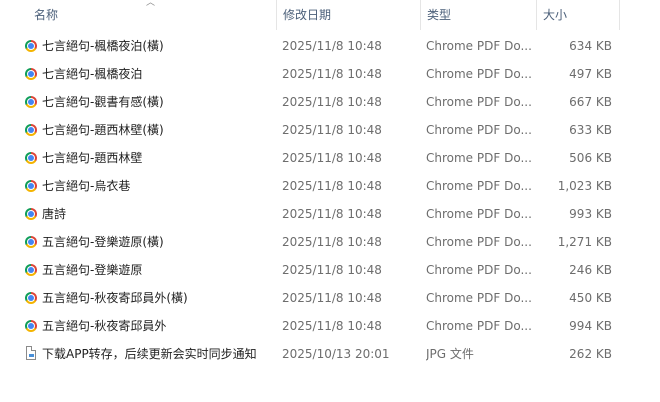 The image size is (660, 402). What do you see at coordinates (151, 4) in the screenshot?
I see `sort-ascending-icon: ︿` at bounding box center [151, 4].